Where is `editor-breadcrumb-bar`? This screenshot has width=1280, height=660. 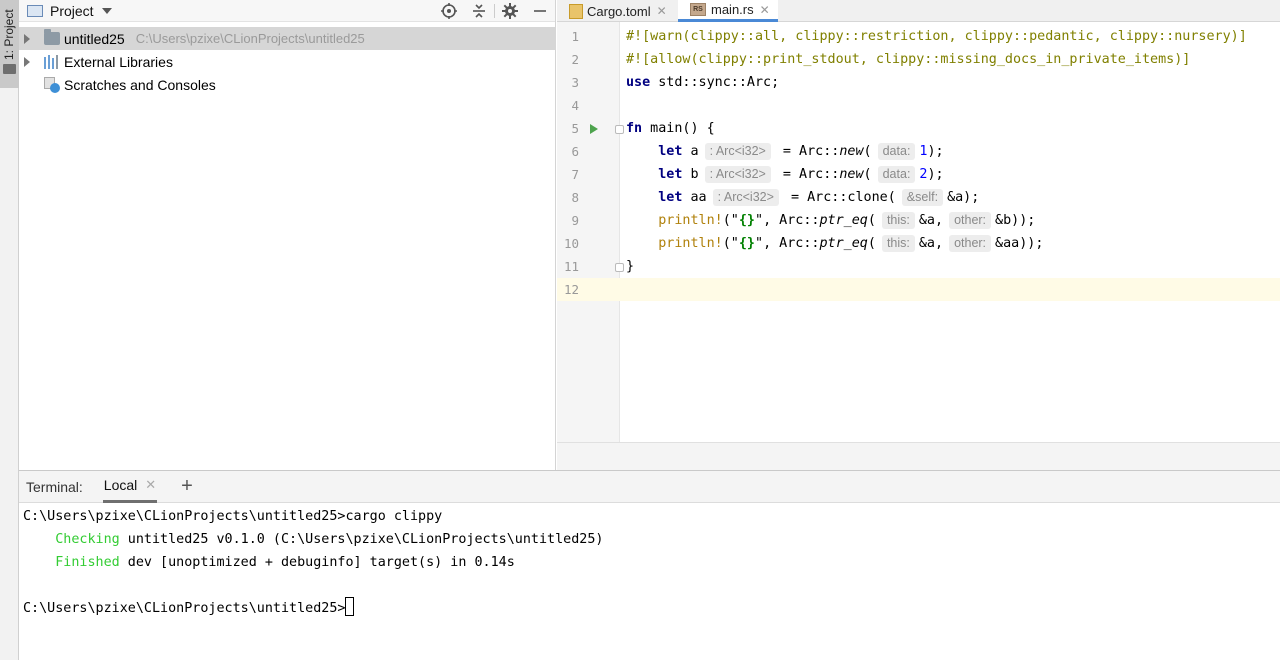 editor-breadcrumb-bar is located at coordinates (918, 456).